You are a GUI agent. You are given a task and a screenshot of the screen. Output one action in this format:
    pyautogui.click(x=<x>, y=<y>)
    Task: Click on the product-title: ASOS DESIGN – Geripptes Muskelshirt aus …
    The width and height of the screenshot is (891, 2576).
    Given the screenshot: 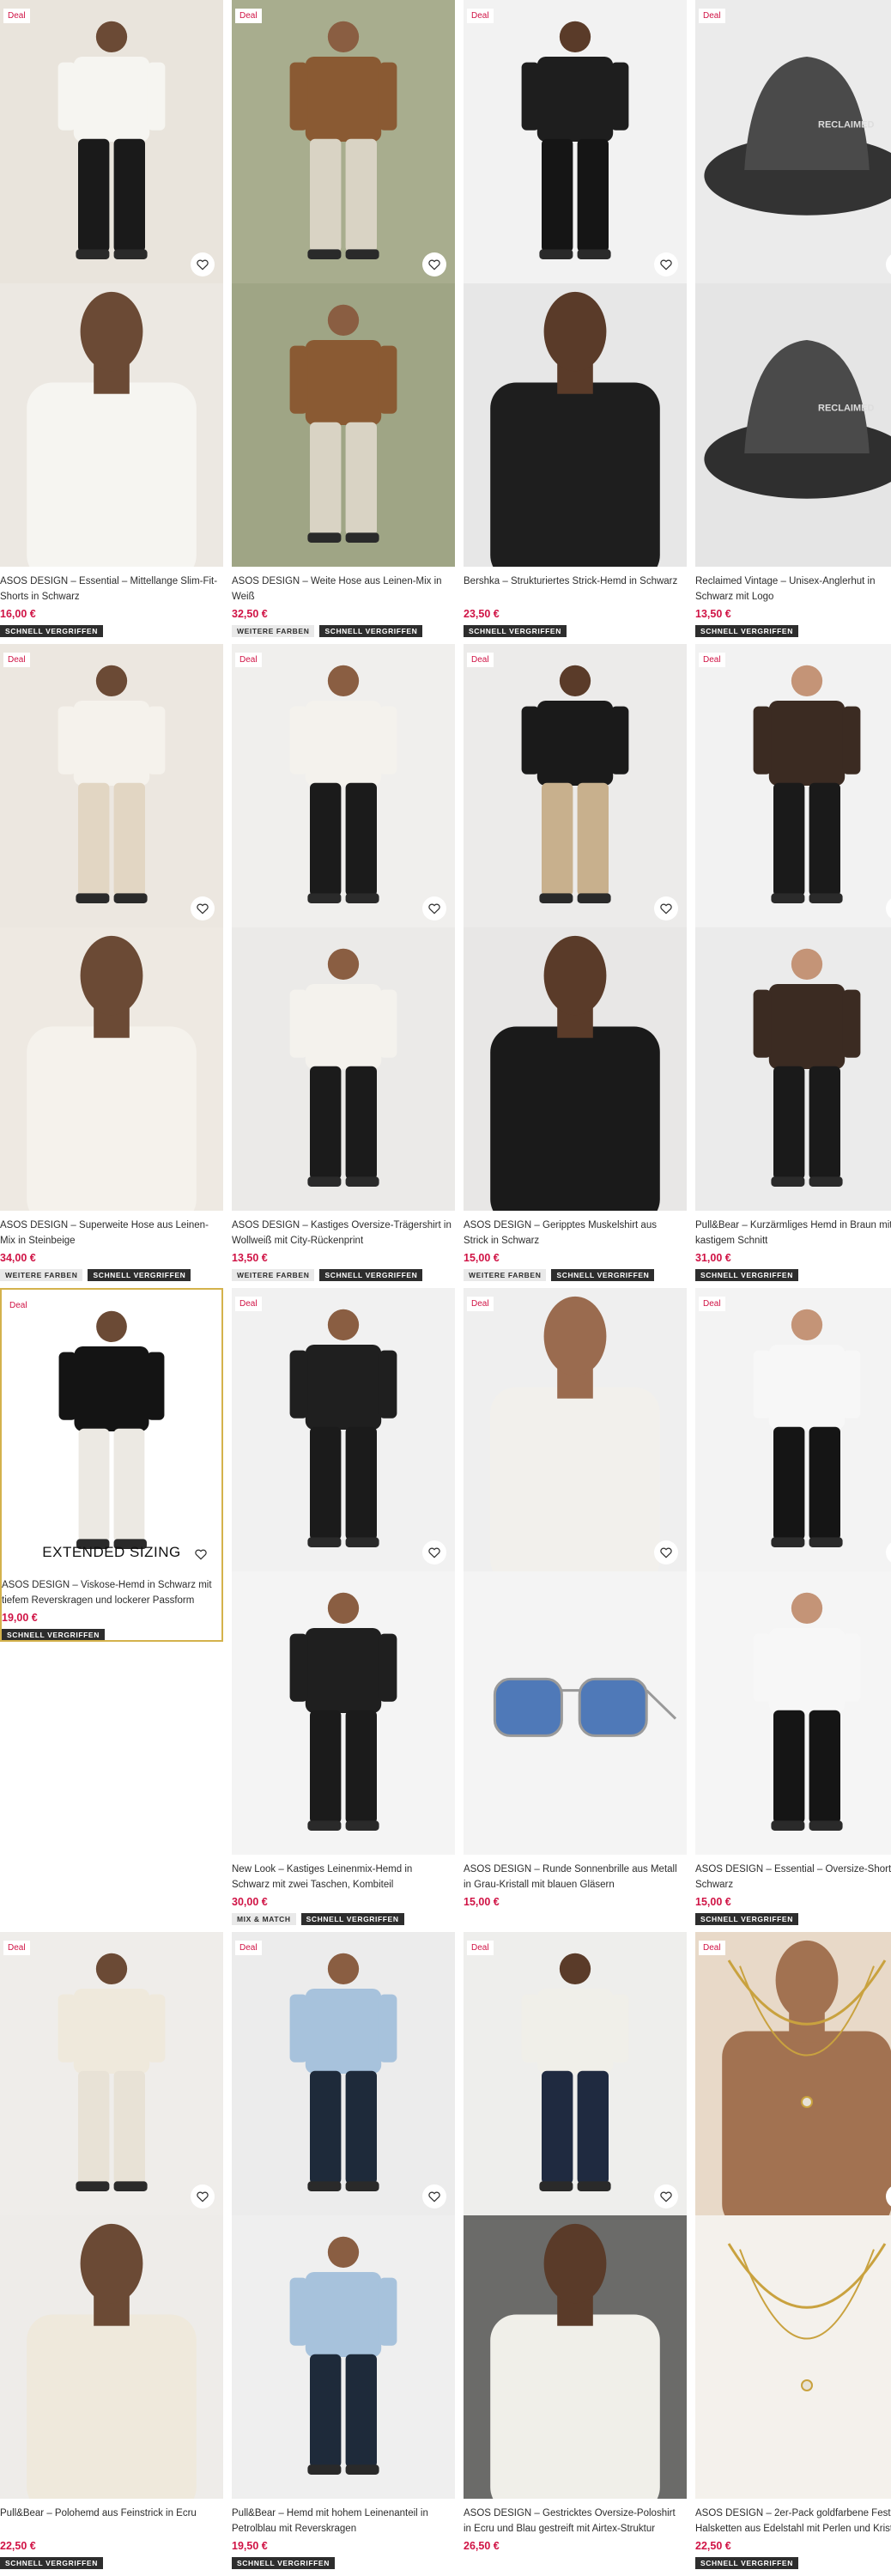 What is the action you would take?
    pyautogui.click(x=575, y=1233)
    